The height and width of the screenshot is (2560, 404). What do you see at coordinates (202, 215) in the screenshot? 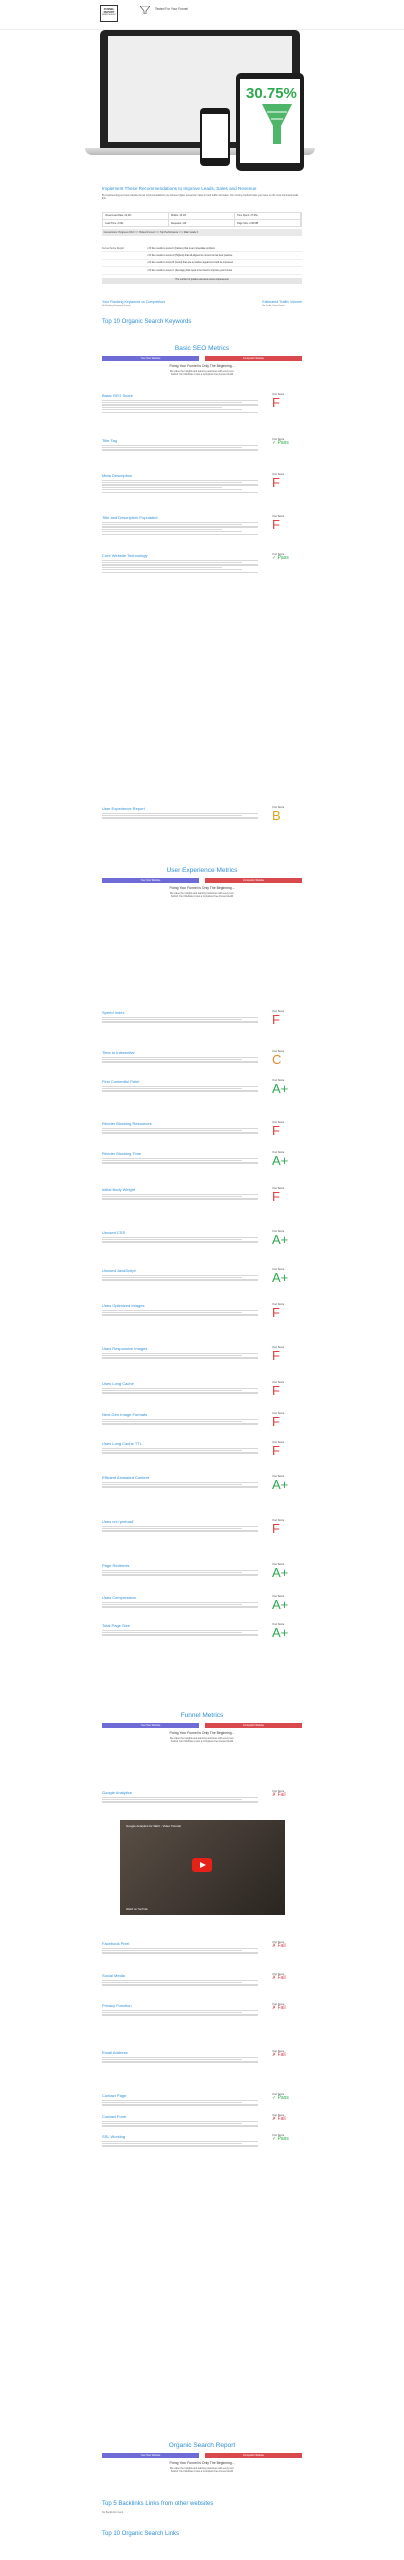
I see `info-cell: Mobile: 15.1%` at bounding box center [202, 215].